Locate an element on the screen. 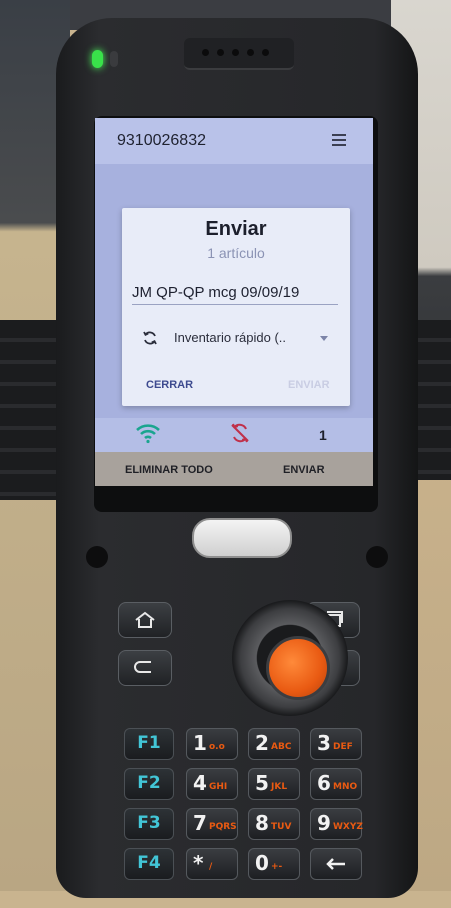 The image size is (451, 908). key-letters: PQRS is located at coordinates (223, 827).